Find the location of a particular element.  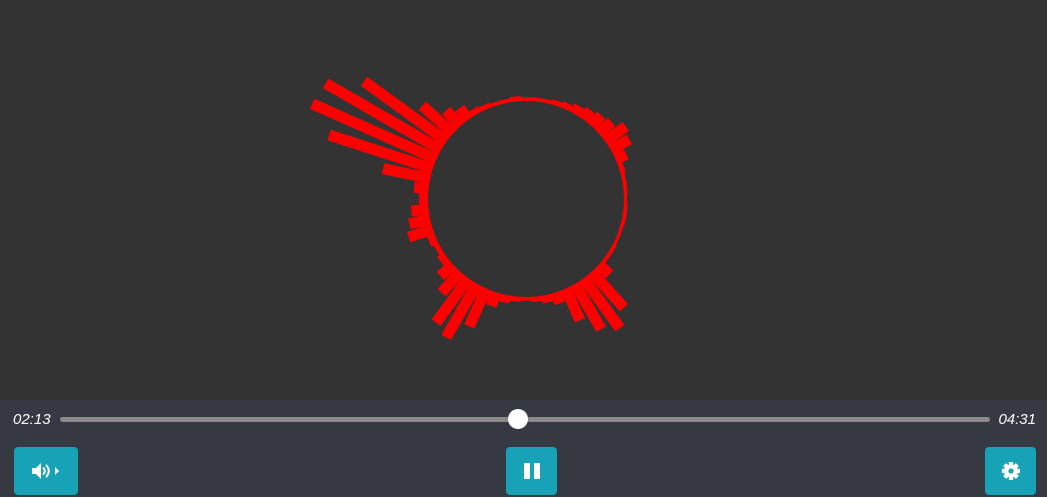

seek-thumb is located at coordinates (517, 419).